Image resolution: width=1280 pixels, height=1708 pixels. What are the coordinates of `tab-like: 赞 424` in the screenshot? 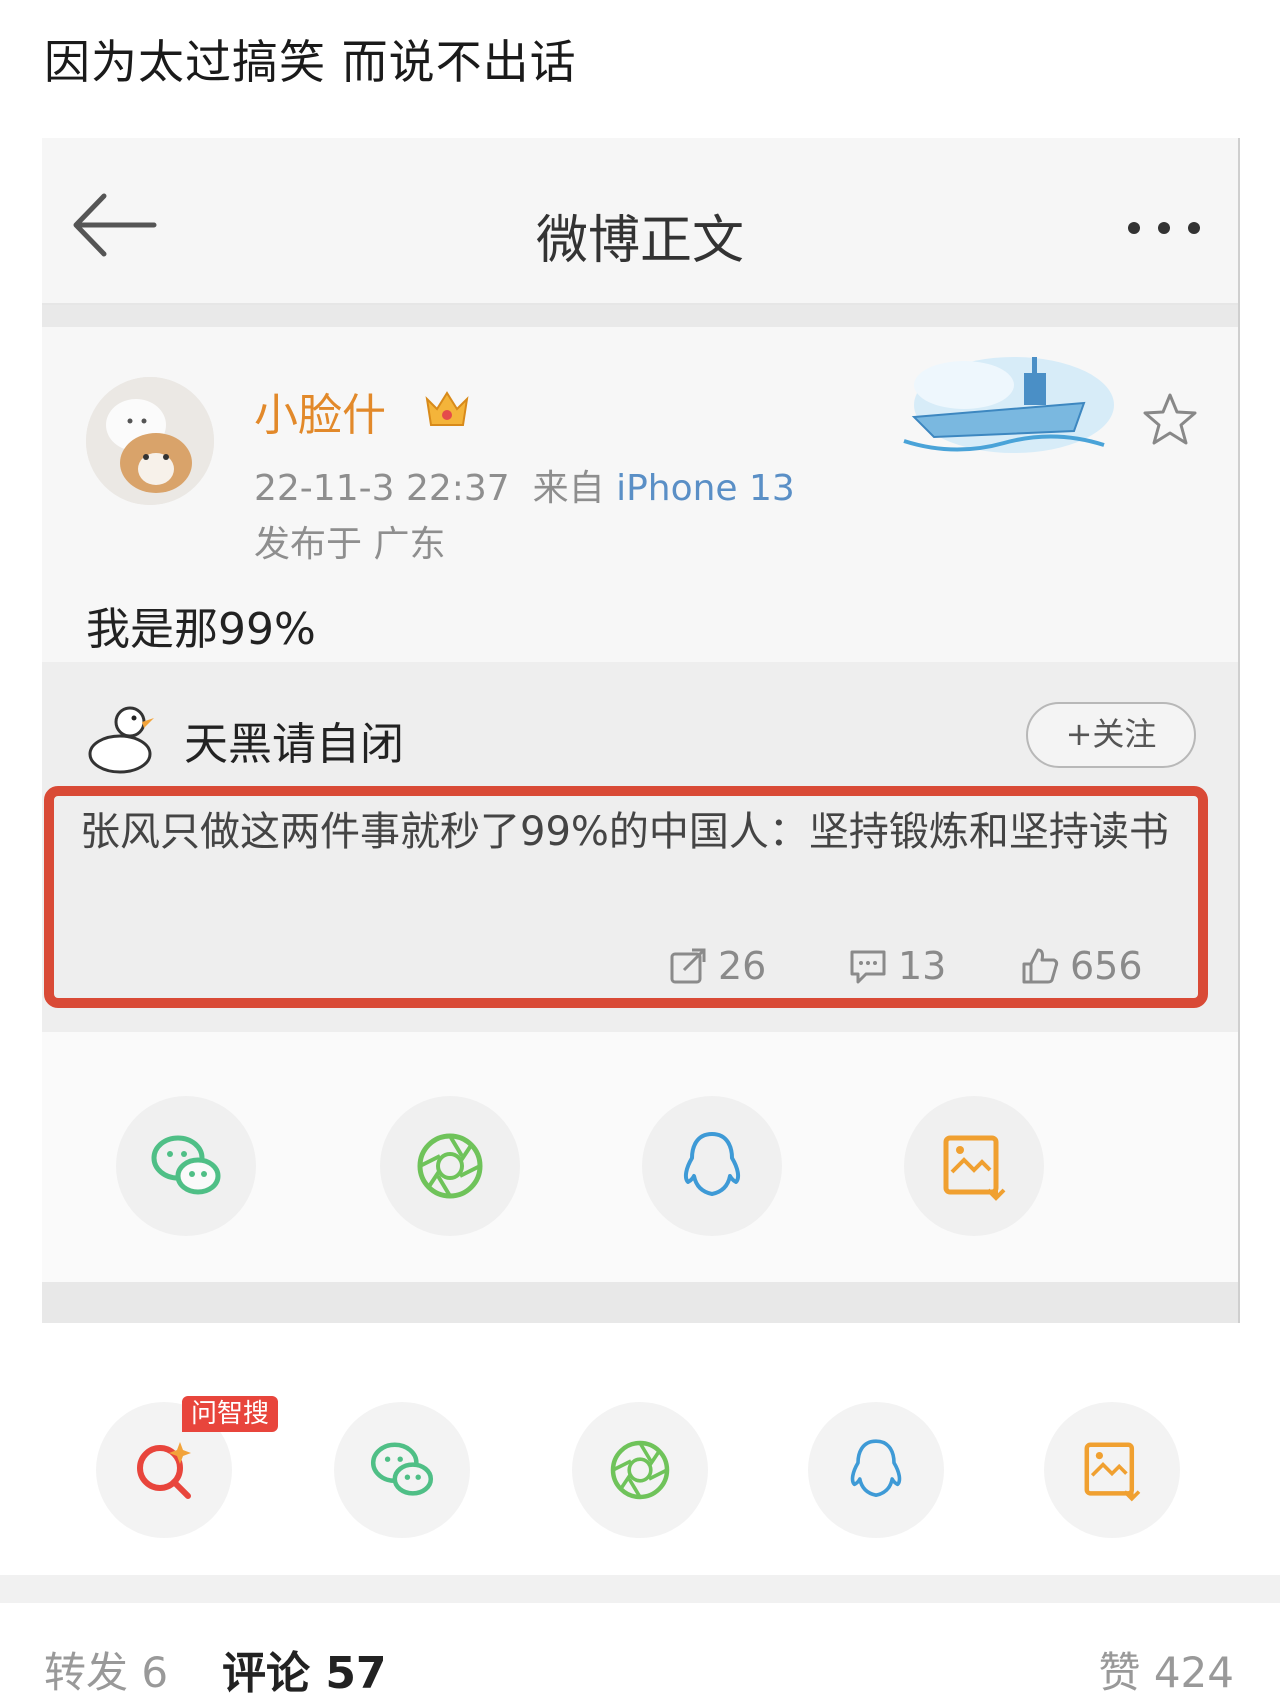 It's located at (1166, 1669).